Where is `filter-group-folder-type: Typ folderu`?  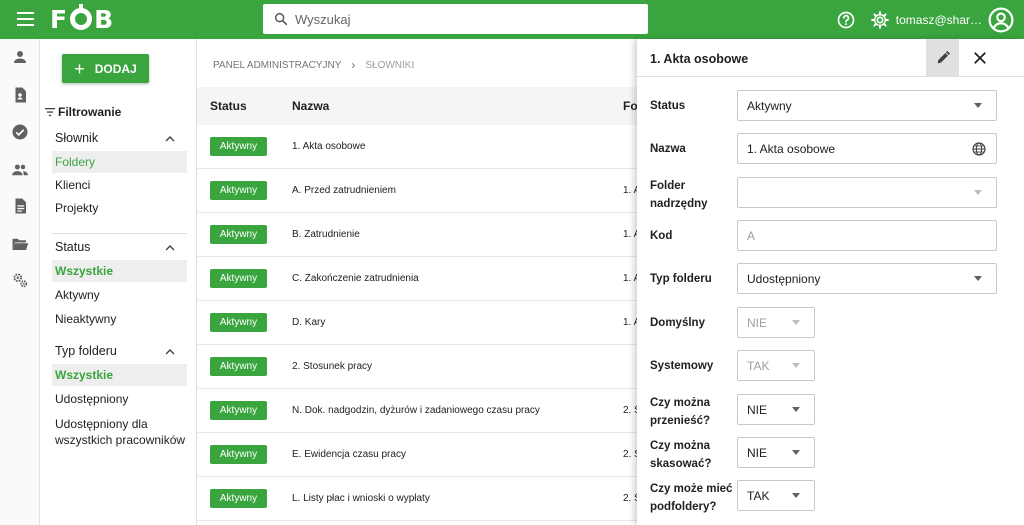 filter-group-folder-type: Typ folderu is located at coordinates (115, 351).